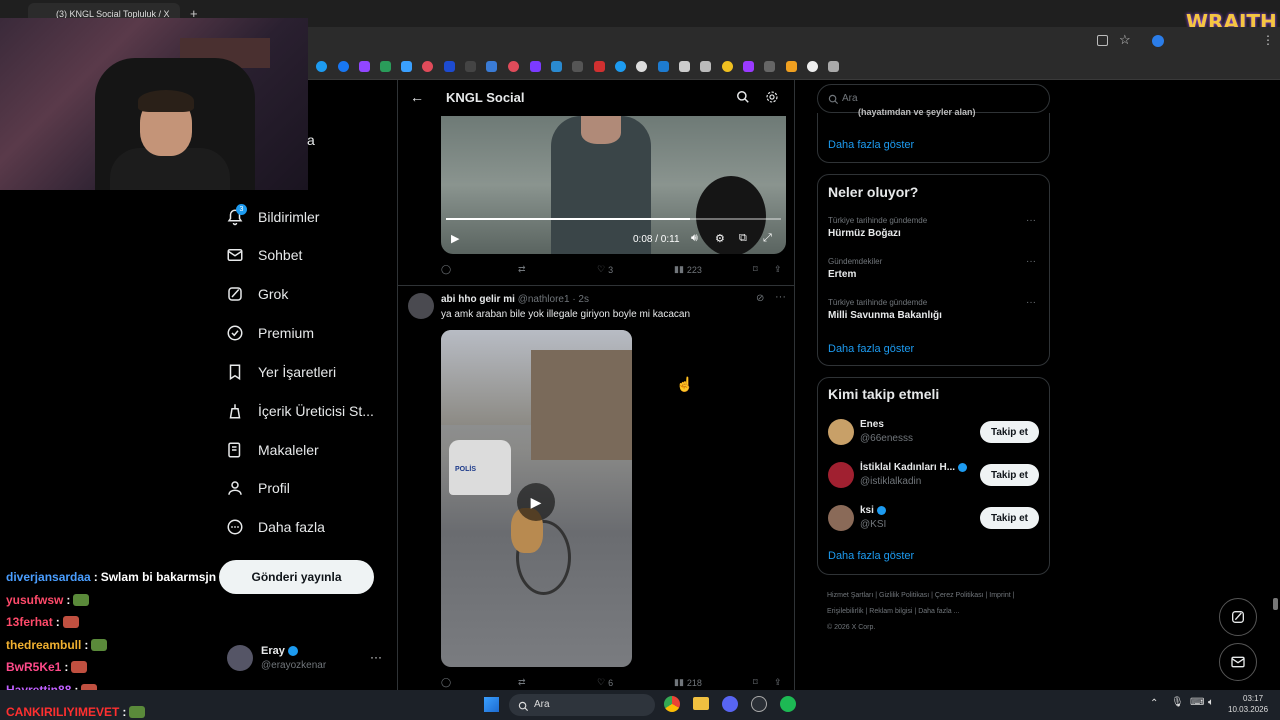 Image resolution: width=1280 pixels, height=720 pixels. What do you see at coordinates (270, 333) in the screenshot?
I see `nav-premium: Premium` at bounding box center [270, 333].